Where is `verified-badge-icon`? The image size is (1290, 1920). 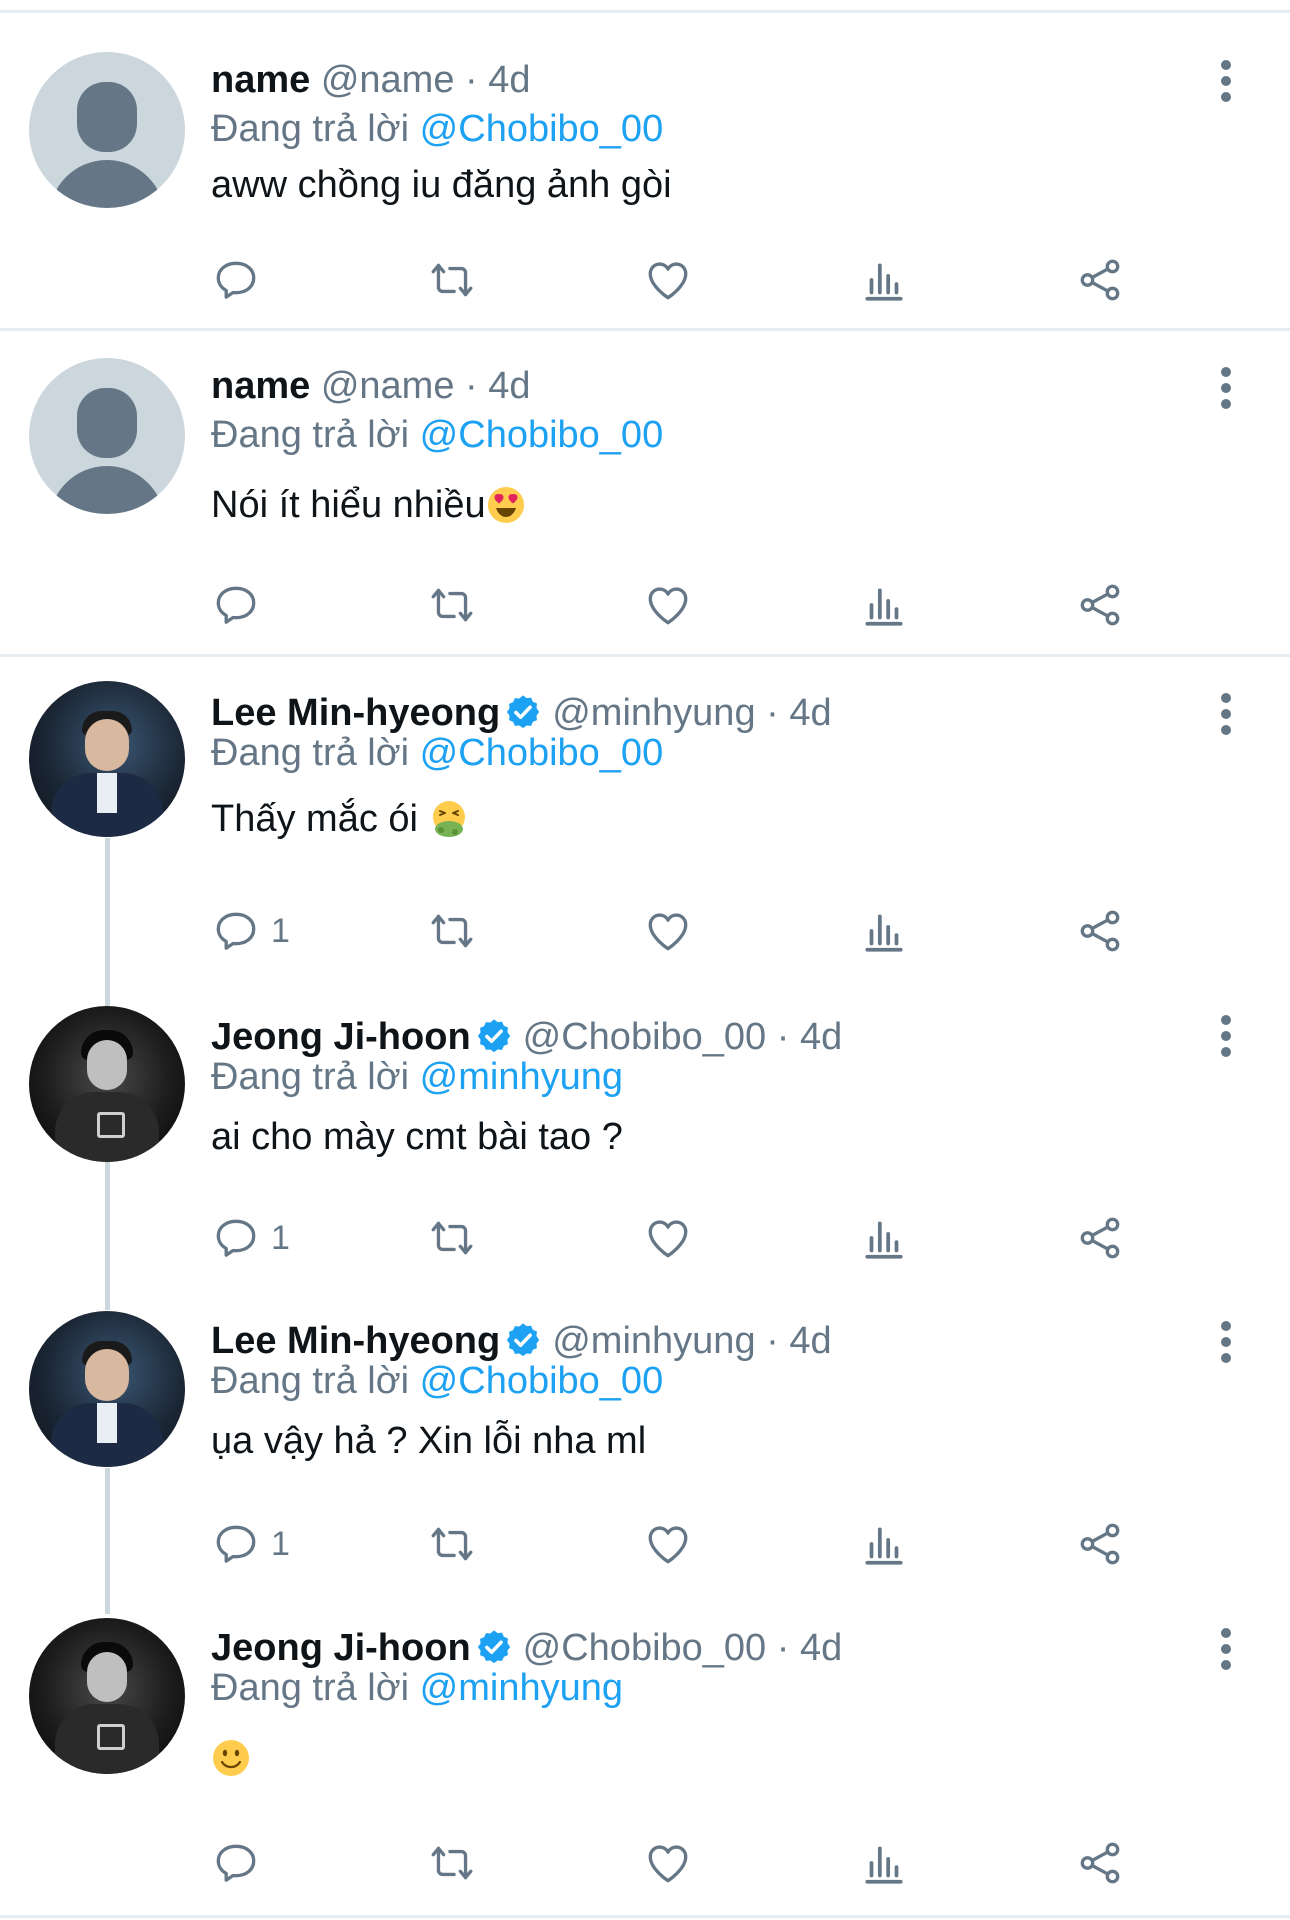 verified-badge-icon is located at coordinates (493, 1647).